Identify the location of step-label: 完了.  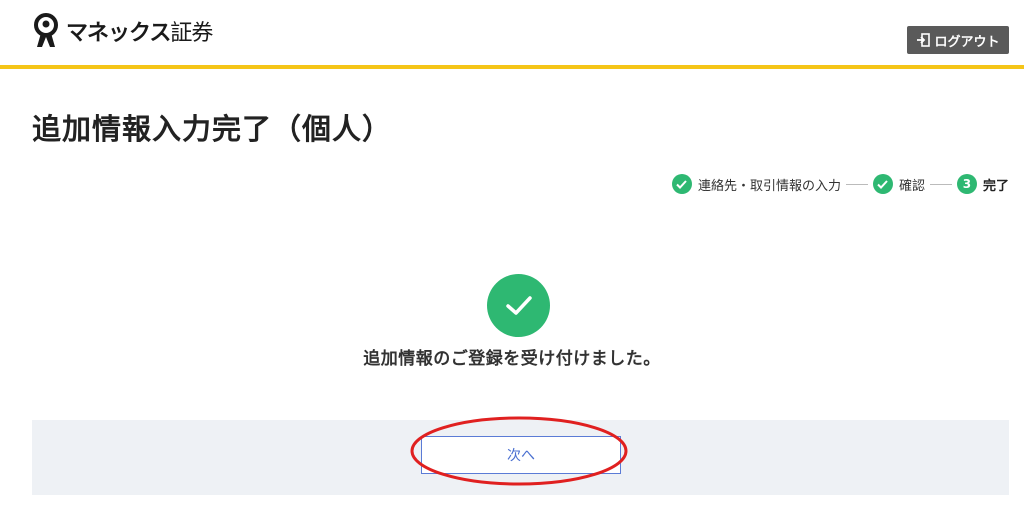
(995, 186).